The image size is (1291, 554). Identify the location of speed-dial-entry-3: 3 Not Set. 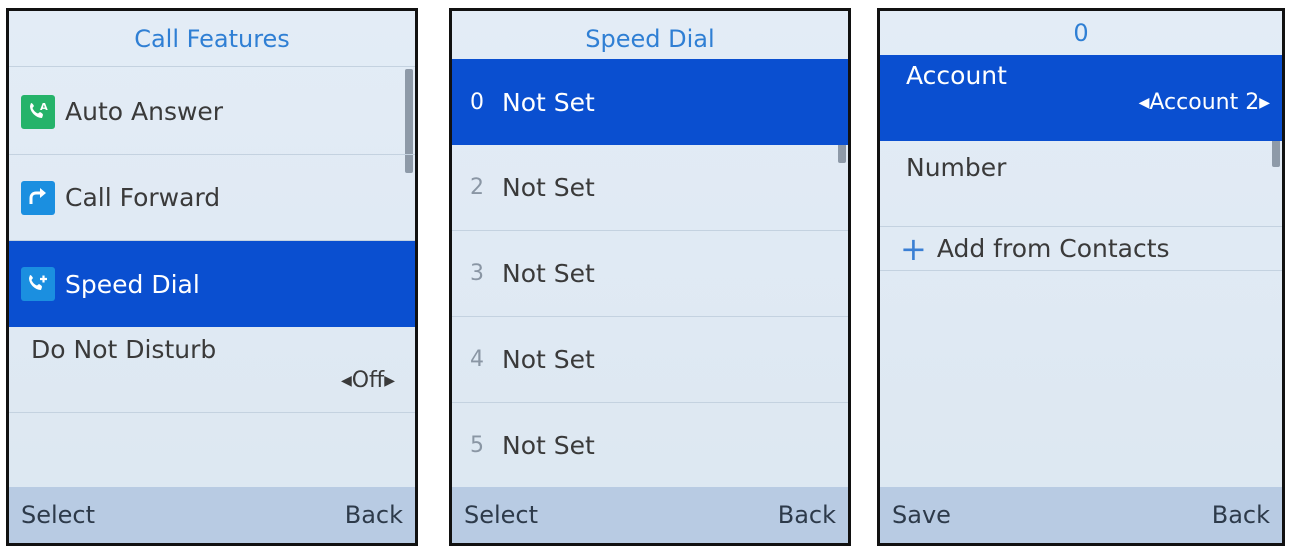
(650, 274).